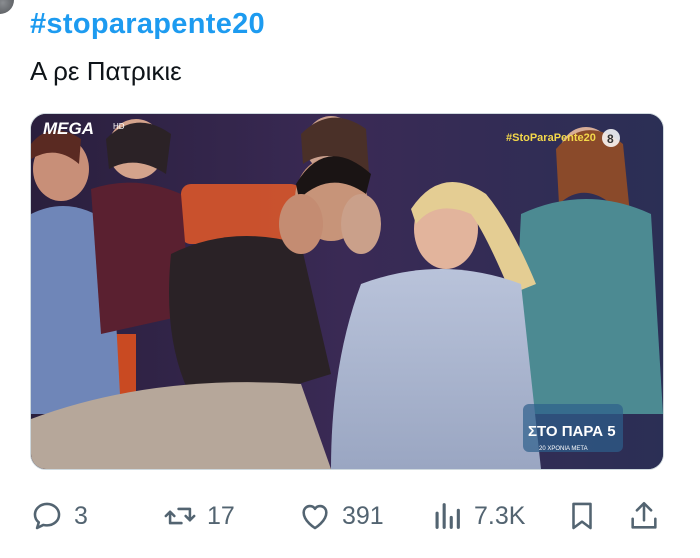  I want to click on retweet-count: 17, so click(221, 515).